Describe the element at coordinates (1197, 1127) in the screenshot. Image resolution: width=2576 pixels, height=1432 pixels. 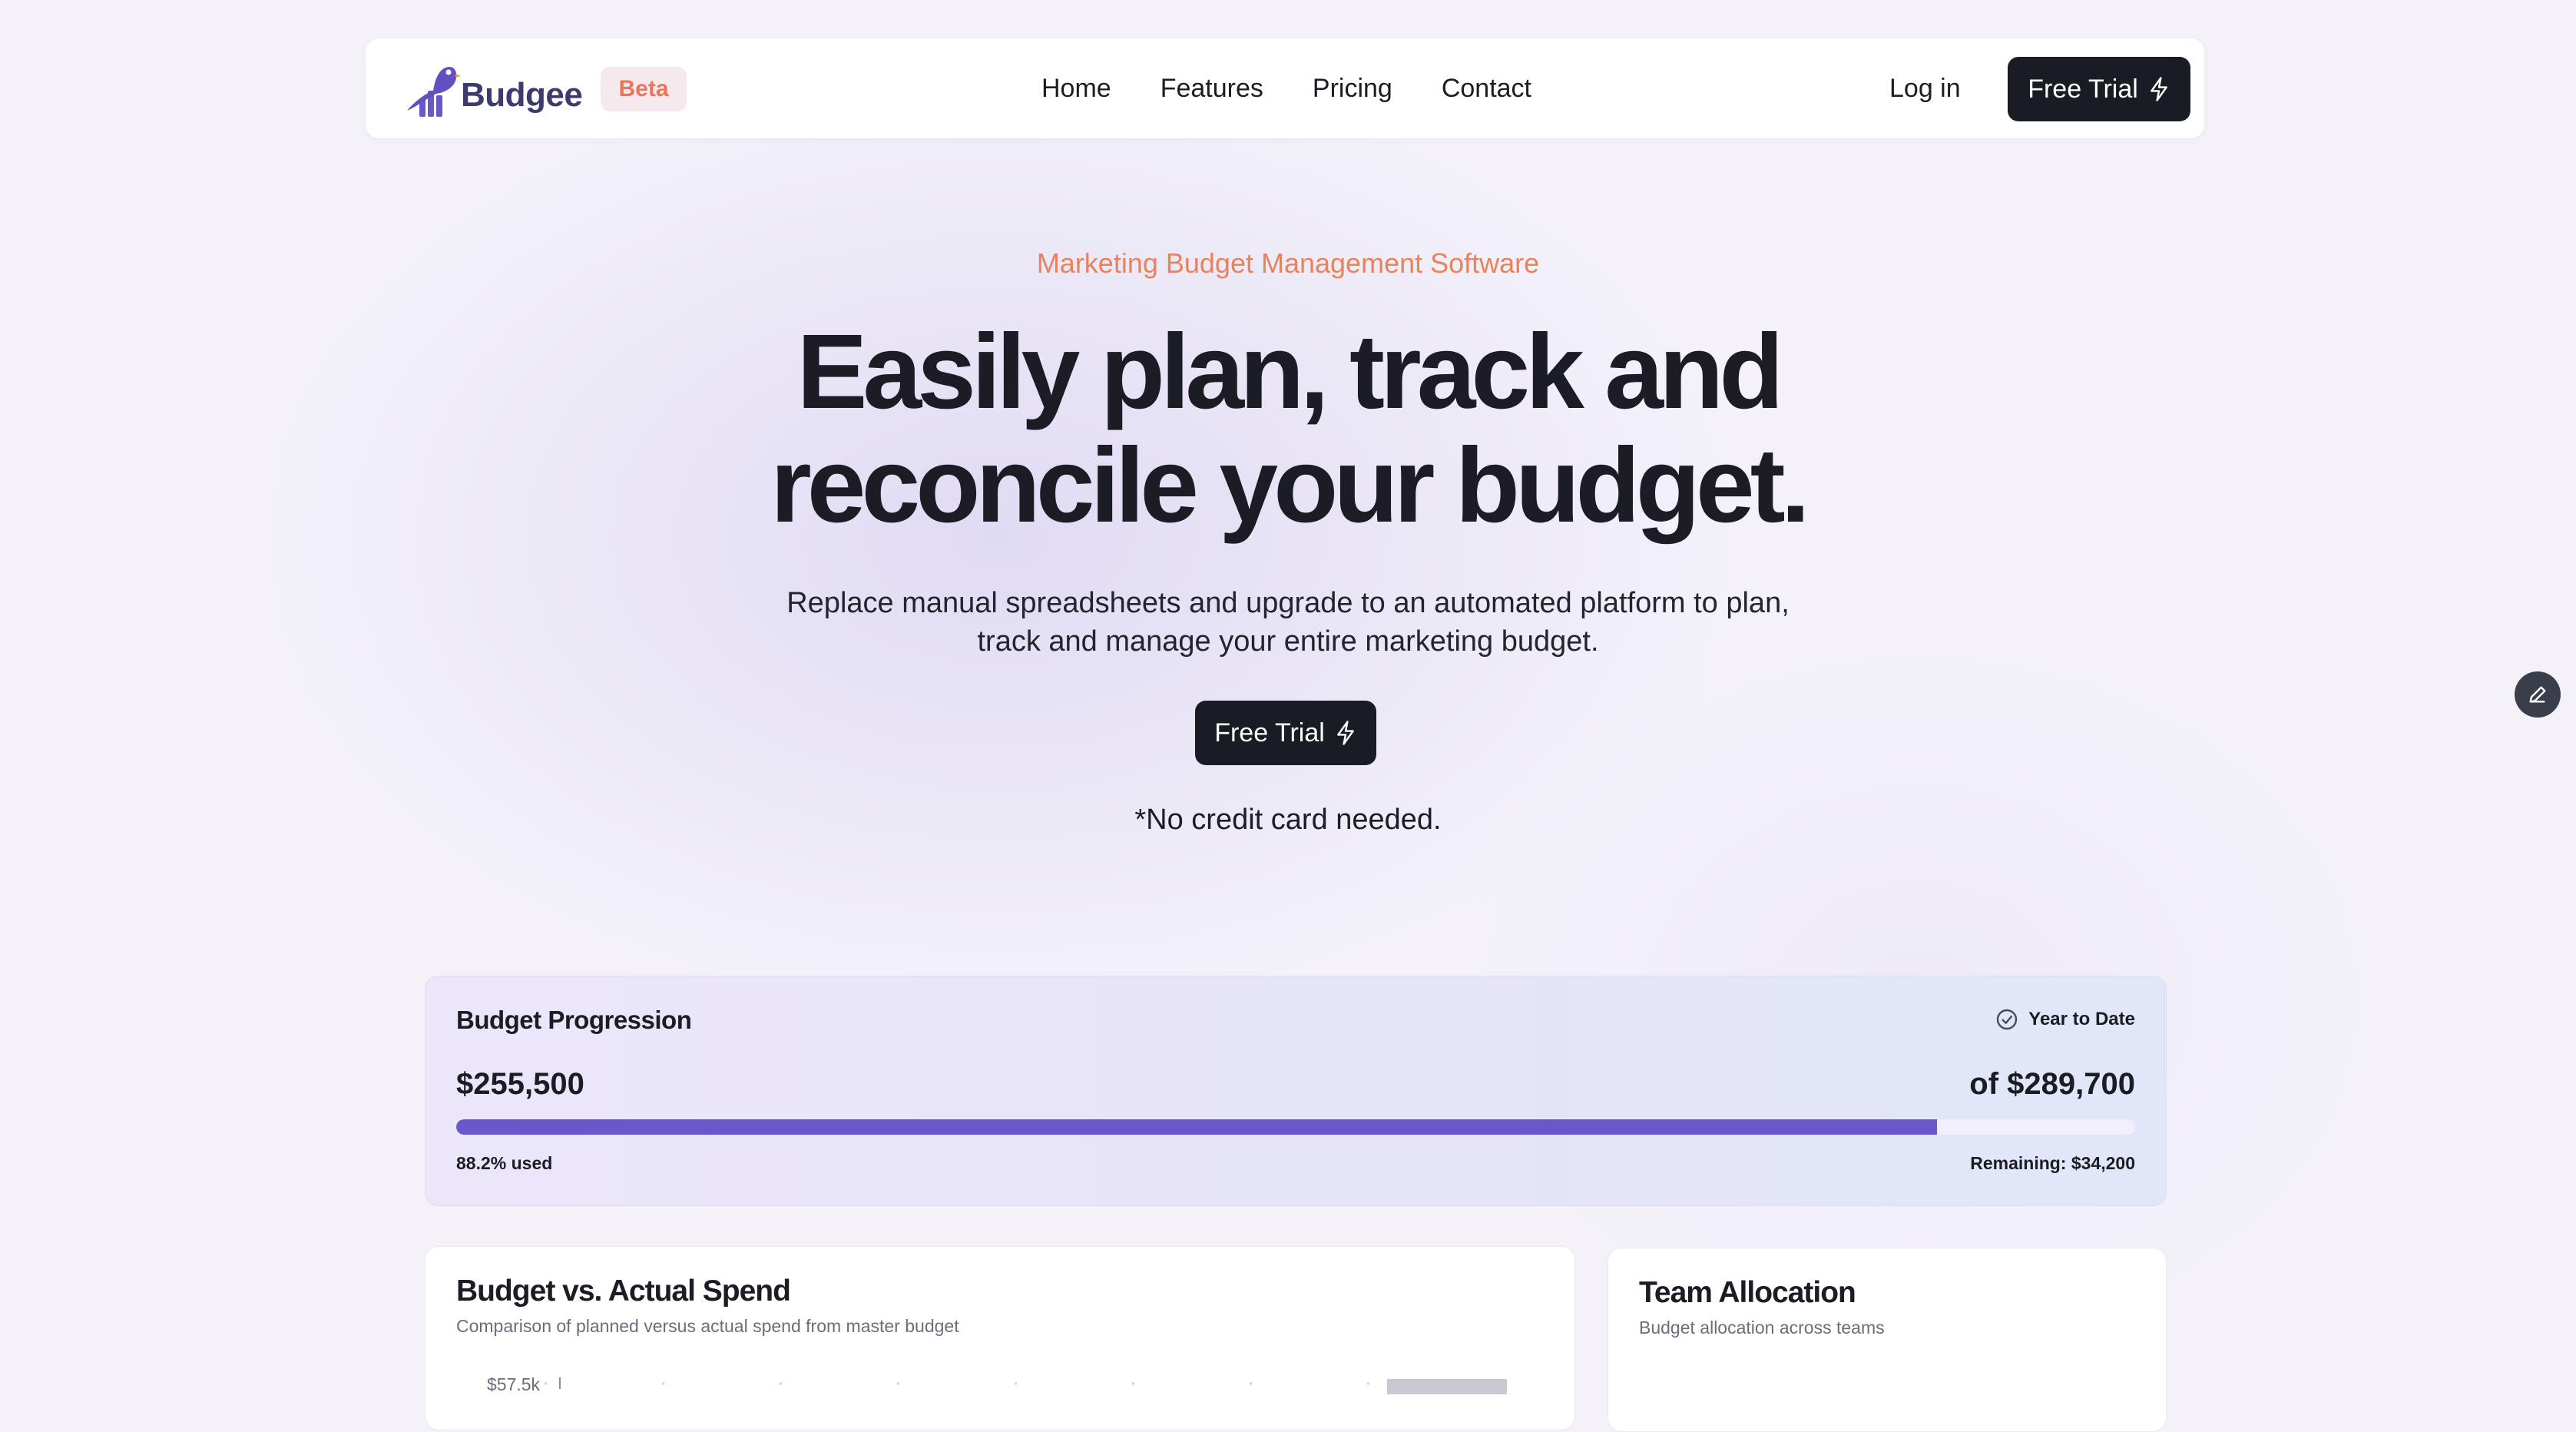
I see `budget-progress-fill` at that location.